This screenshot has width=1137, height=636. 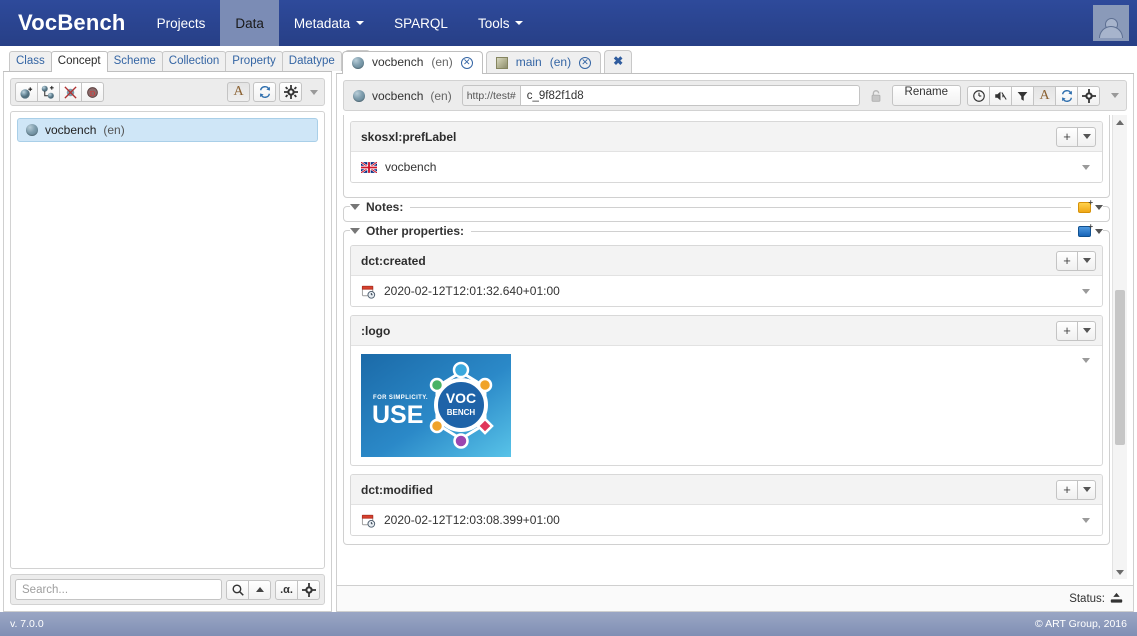 What do you see at coordinates (726, 205) in the screenshot?
I see `section-notes-legend: Notes: +` at bounding box center [726, 205].